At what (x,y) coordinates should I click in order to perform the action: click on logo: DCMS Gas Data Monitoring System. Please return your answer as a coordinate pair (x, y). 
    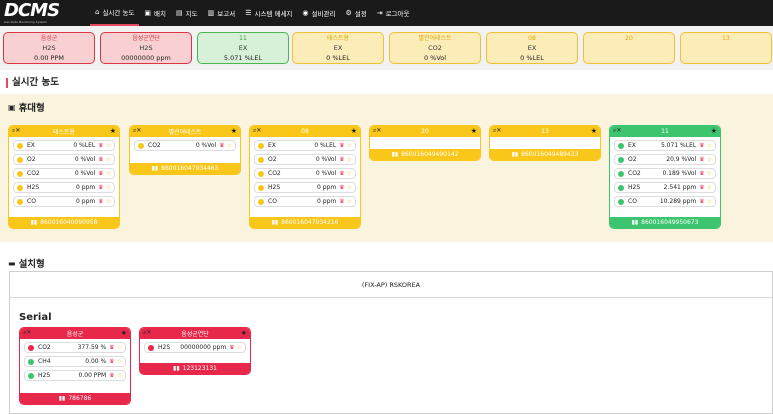
    Looking at the image, I should click on (45, 13).